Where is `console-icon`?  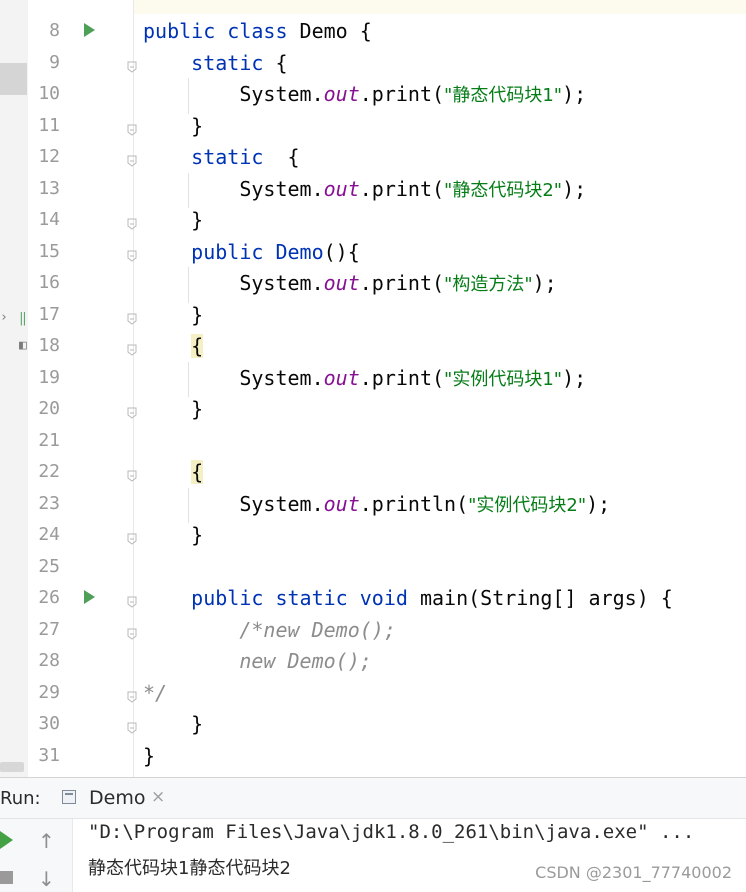
console-icon is located at coordinates (69, 797).